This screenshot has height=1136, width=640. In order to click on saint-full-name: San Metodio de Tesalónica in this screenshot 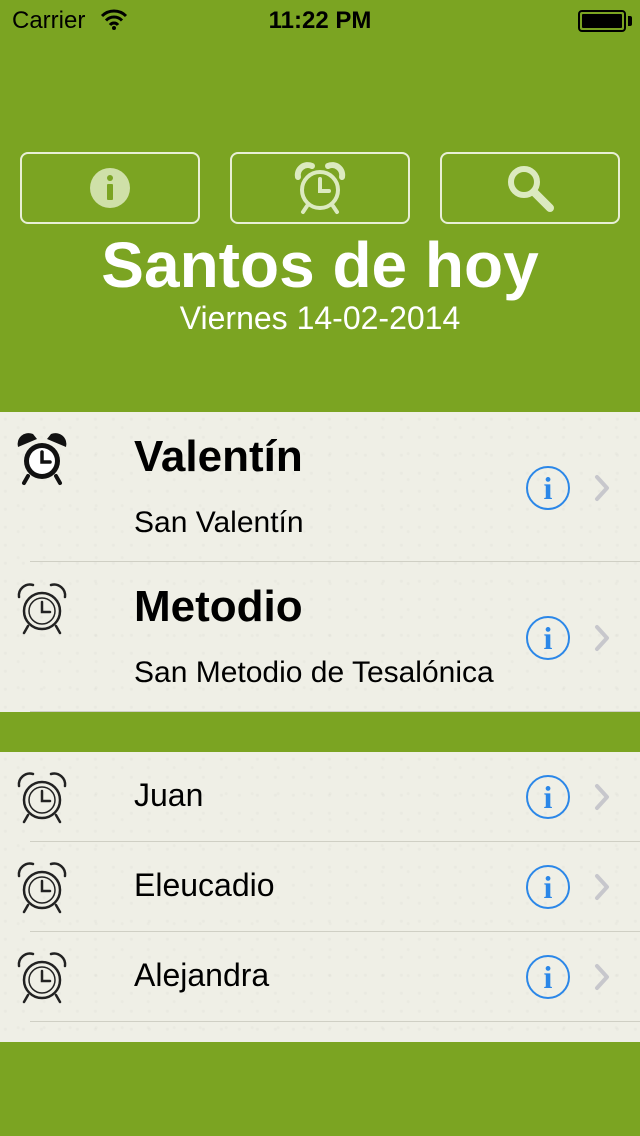, I will do `click(314, 672)`.